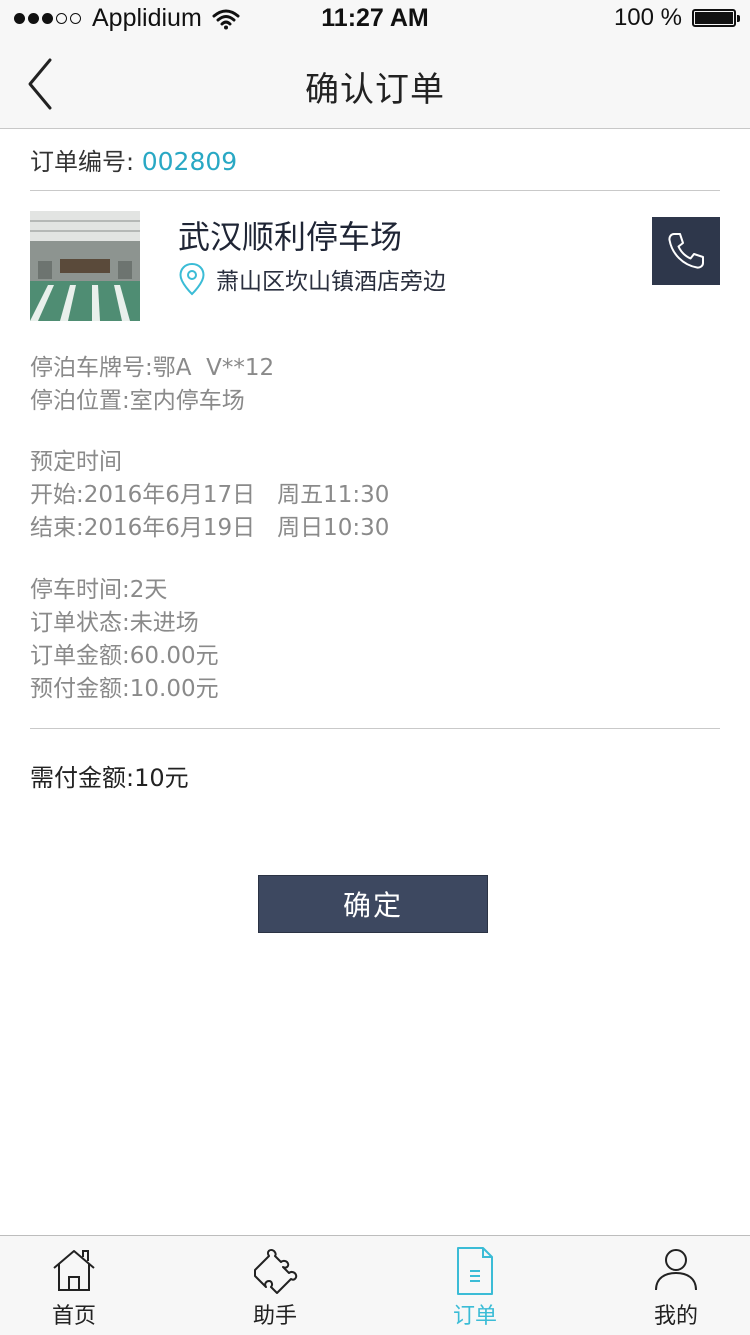 This screenshot has height=1335, width=750. I want to click on phone-icon, so click(686, 251).